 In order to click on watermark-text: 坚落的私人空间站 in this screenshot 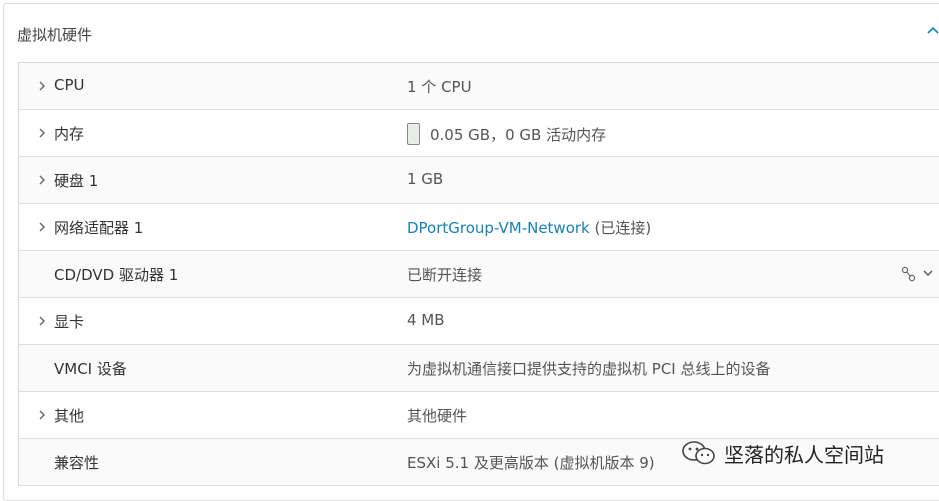, I will do `click(804, 454)`.